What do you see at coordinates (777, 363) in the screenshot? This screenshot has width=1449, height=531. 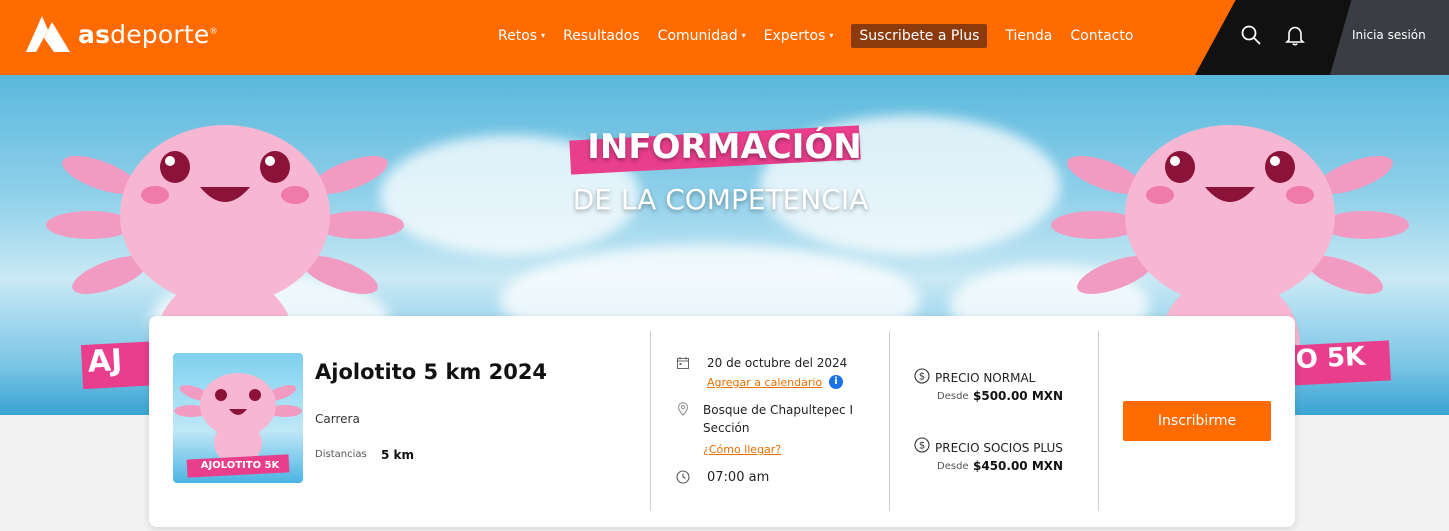 I see `event-date: 20 de octubre del 2024` at bounding box center [777, 363].